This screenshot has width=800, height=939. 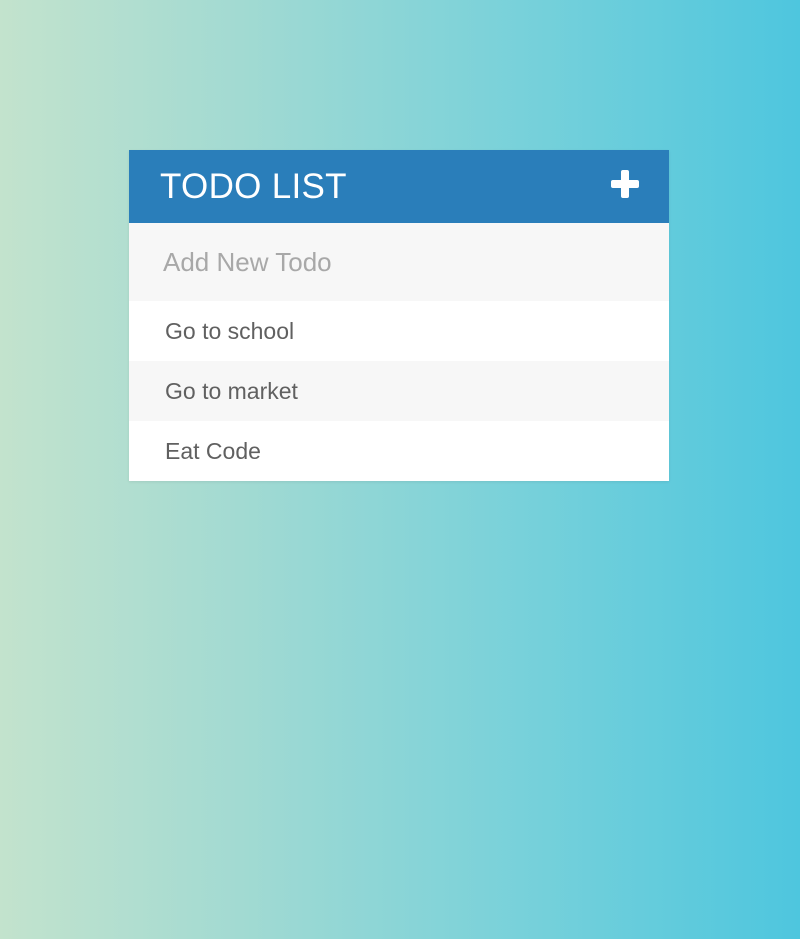 What do you see at coordinates (399, 331) in the screenshot?
I see `todo-item: Go to school` at bounding box center [399, 331].